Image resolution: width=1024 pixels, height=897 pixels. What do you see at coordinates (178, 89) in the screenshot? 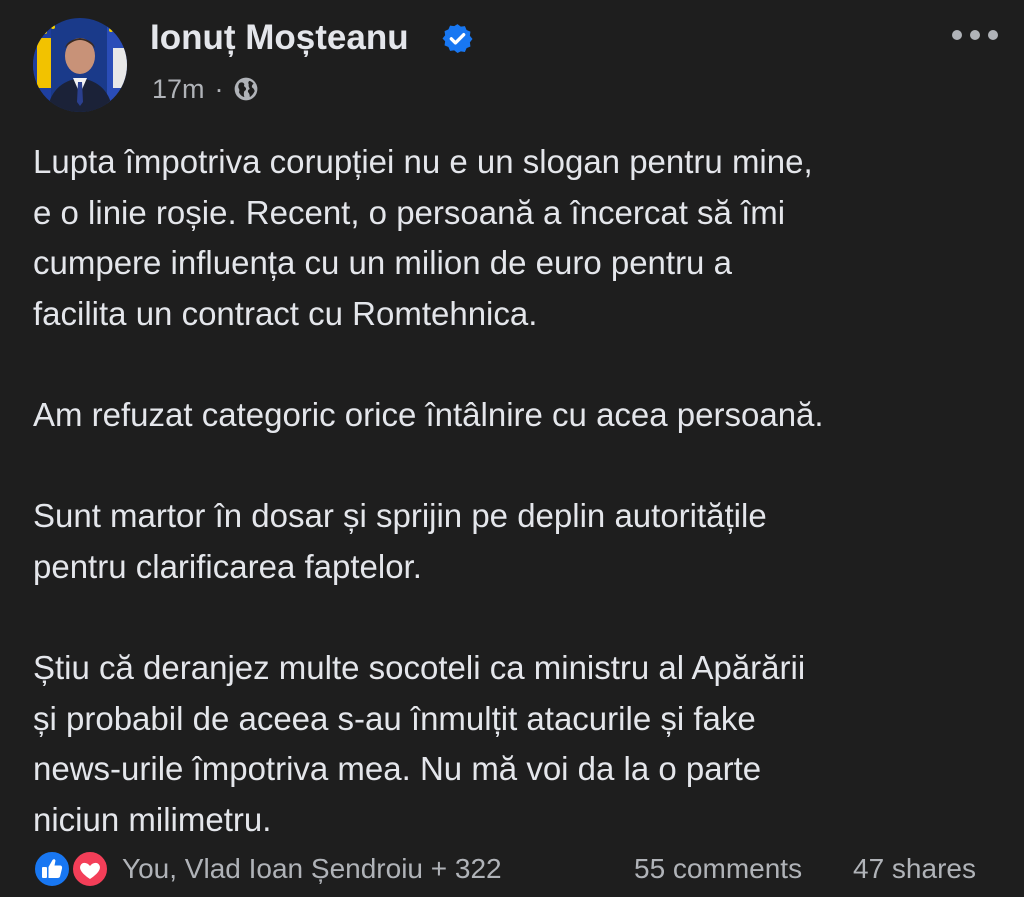
I see `post-time: 17m` at bounding box center [178, 89].